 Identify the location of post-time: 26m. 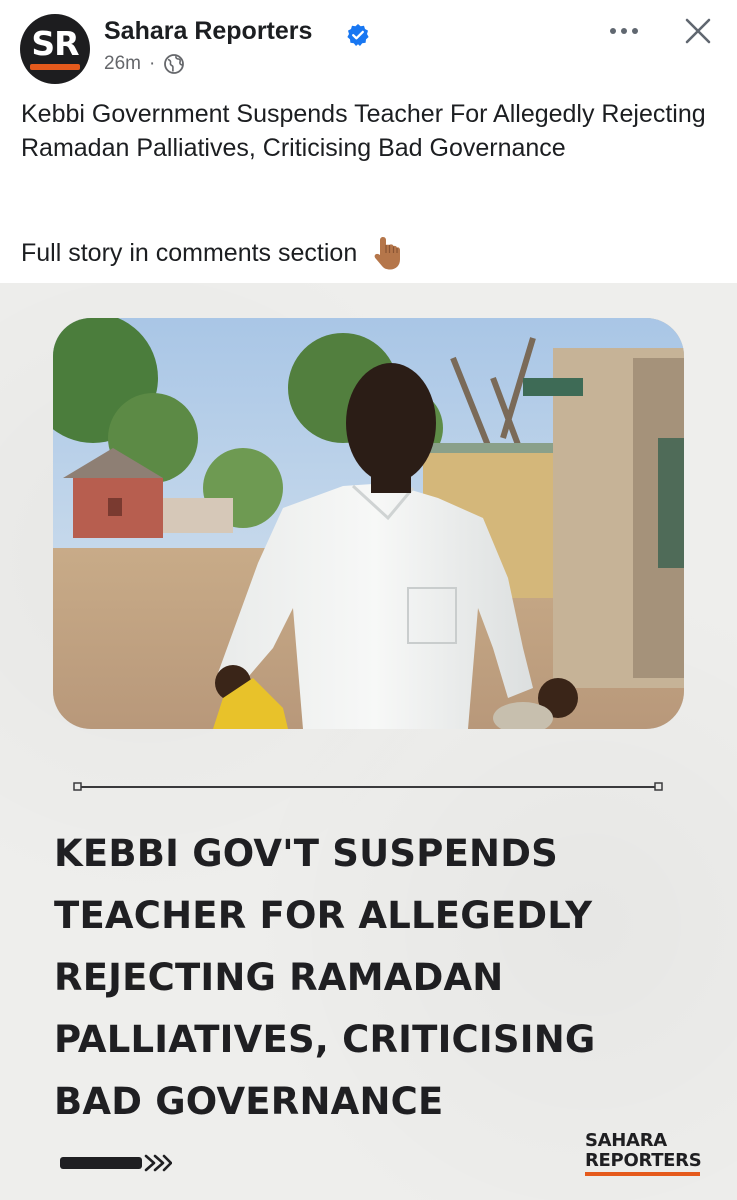
(122, 64).